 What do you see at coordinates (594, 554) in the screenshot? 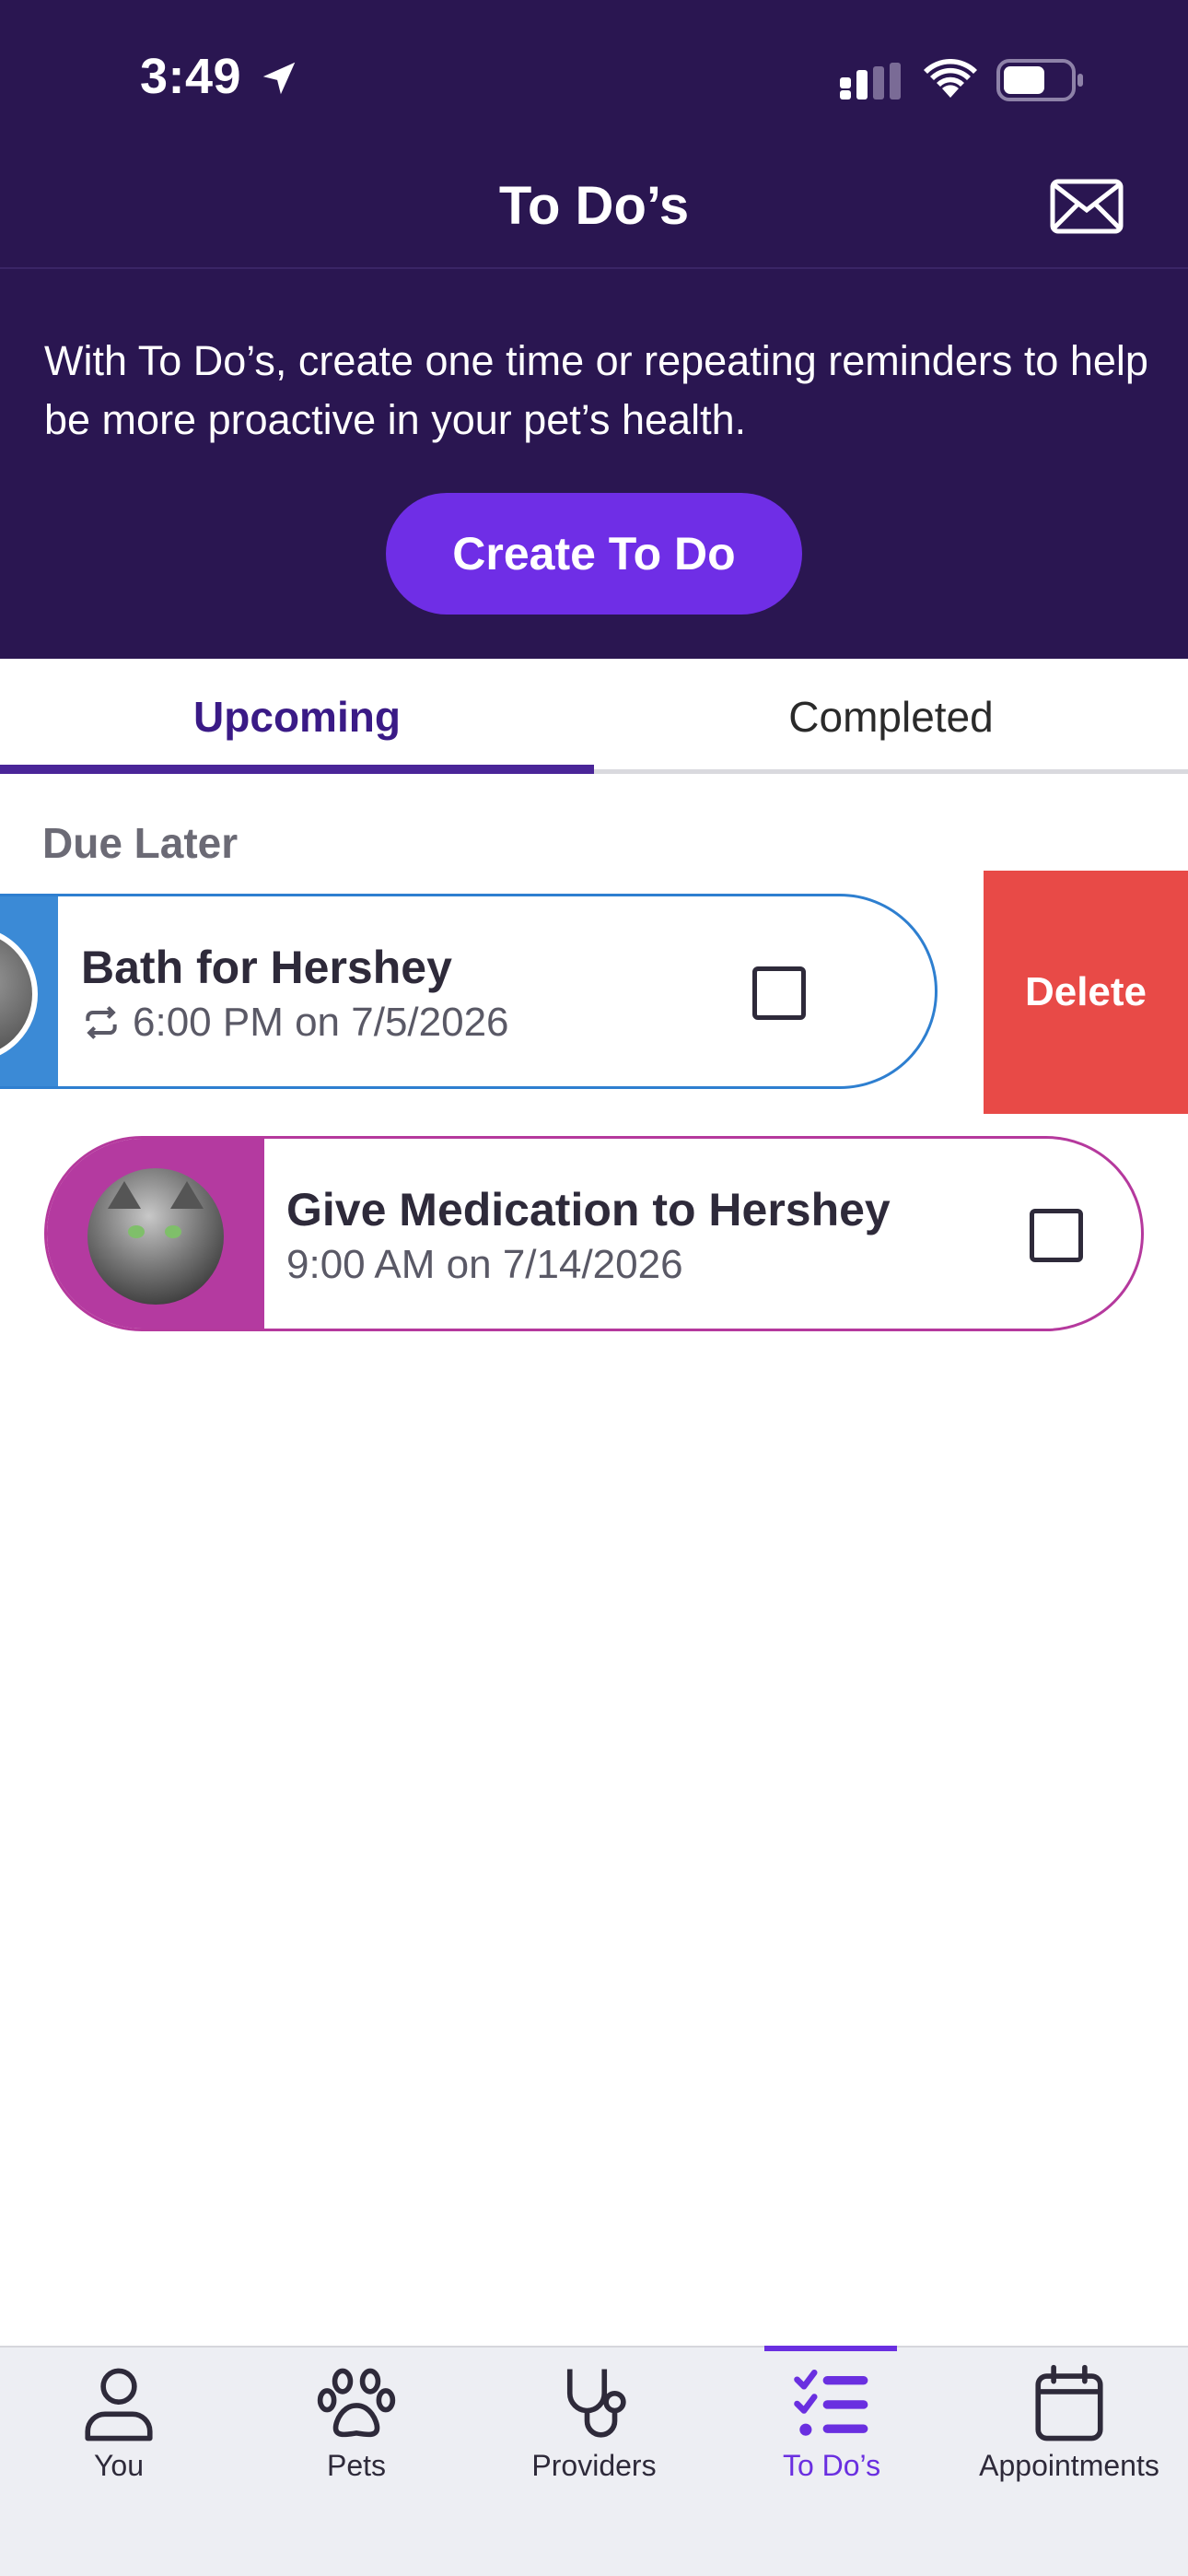
I see `create-todo-button: Create To Do` at bounding box center [594, 554].